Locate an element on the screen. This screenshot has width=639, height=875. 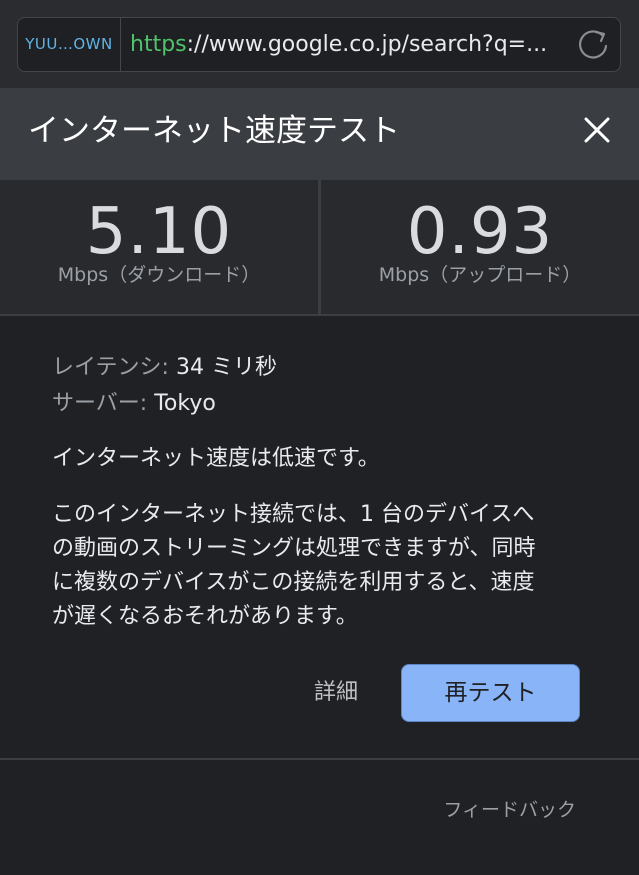
server-row: サーバー: Tokyo is located at coordinates (164, 404).